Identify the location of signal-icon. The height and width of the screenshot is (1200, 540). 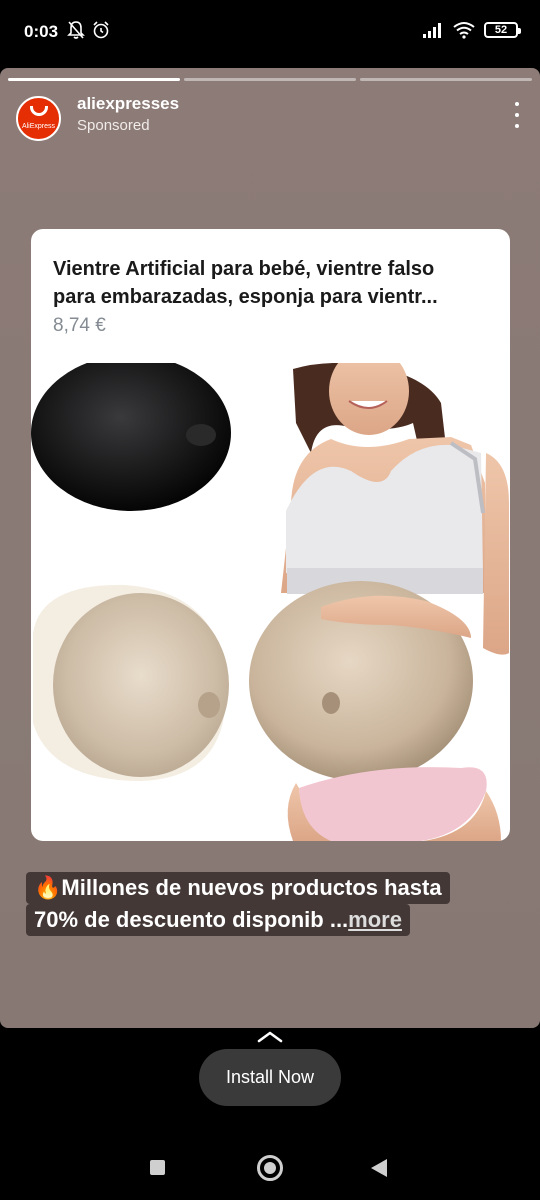
(432, 30).